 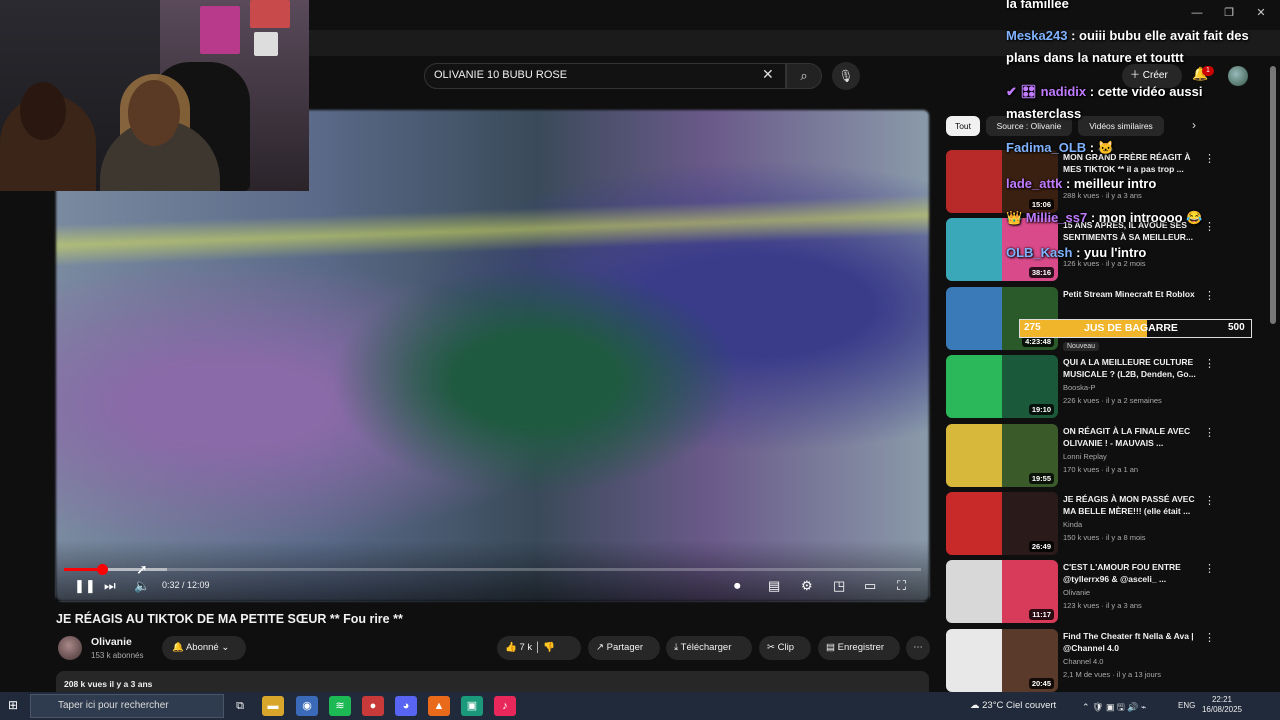 What do you see at coordinates (1041, 478) in the screenshot?
I see `rec-duration: 19:55` at bounding box center [1041, 478].